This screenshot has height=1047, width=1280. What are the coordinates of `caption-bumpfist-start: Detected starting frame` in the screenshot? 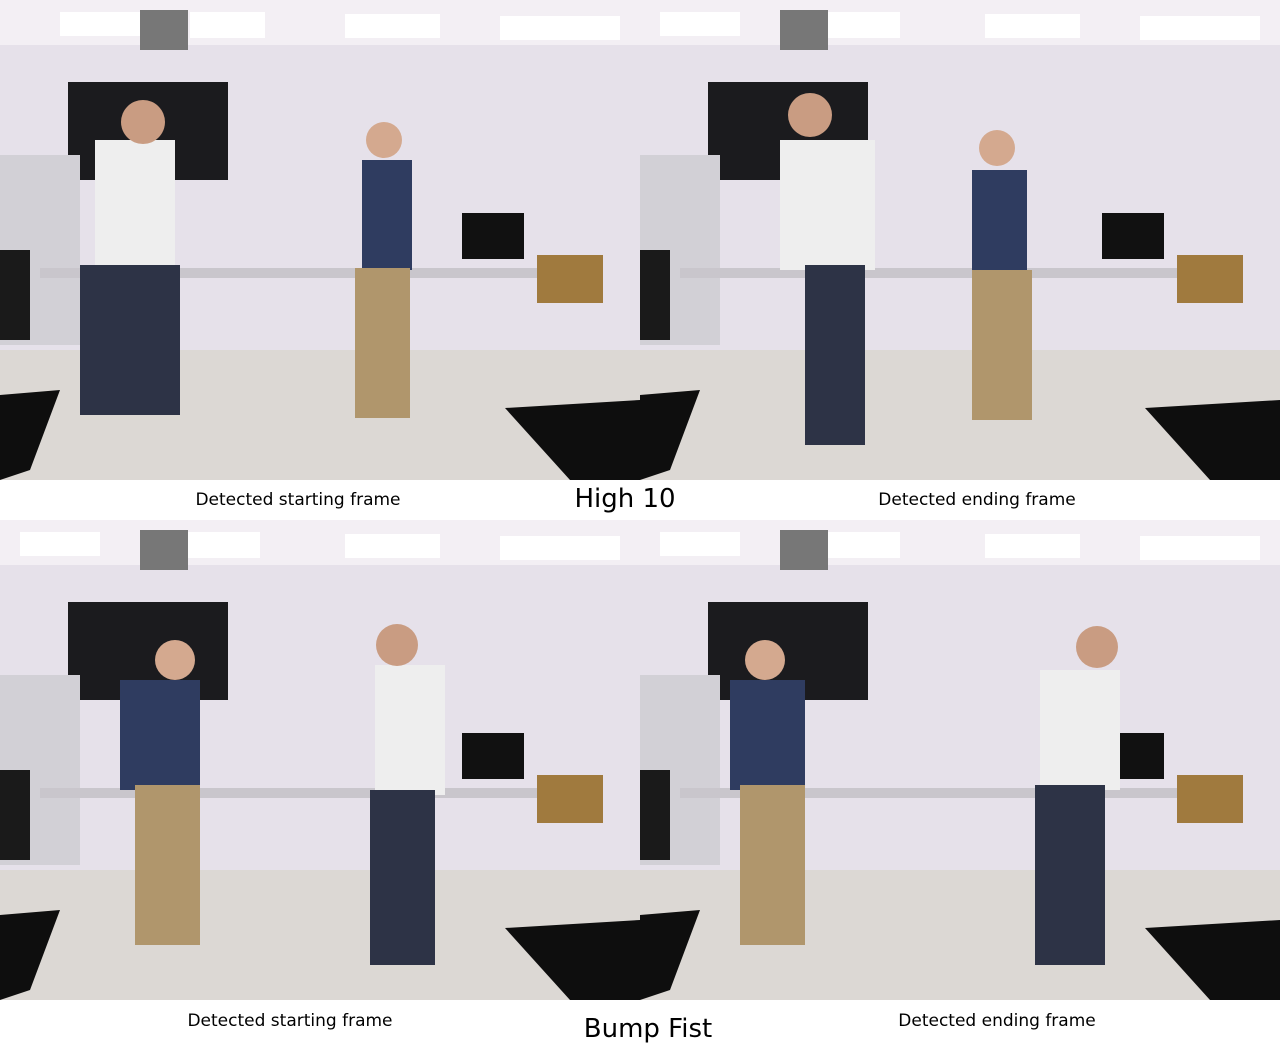 It's located at (290, 1021).